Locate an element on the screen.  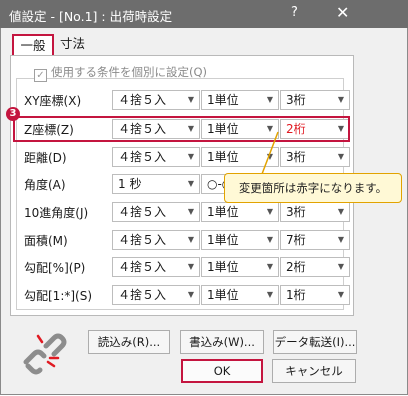
ok-button: OK is located at coordinates (222, 371).